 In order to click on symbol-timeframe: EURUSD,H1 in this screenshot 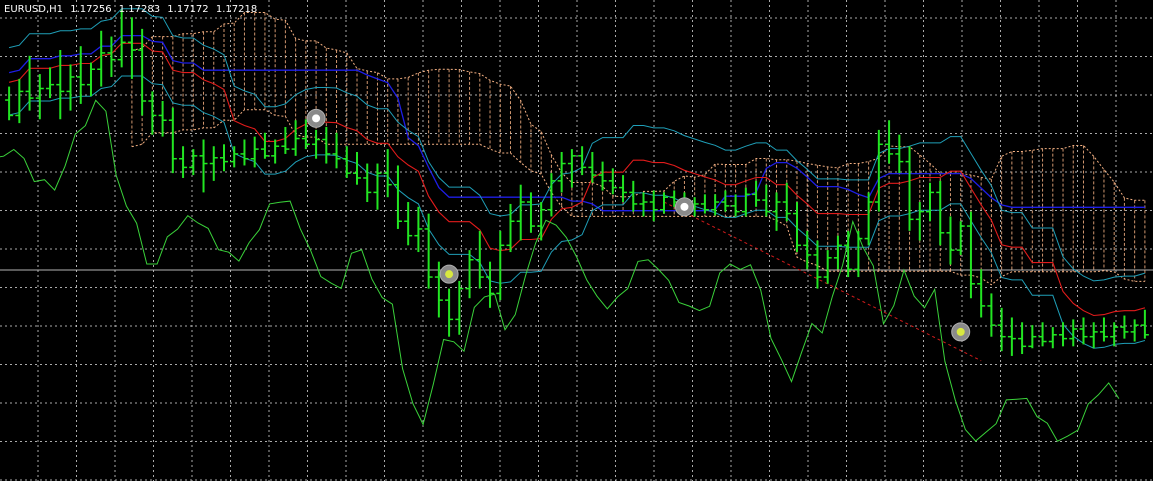, I will do `click(34, 9)`.